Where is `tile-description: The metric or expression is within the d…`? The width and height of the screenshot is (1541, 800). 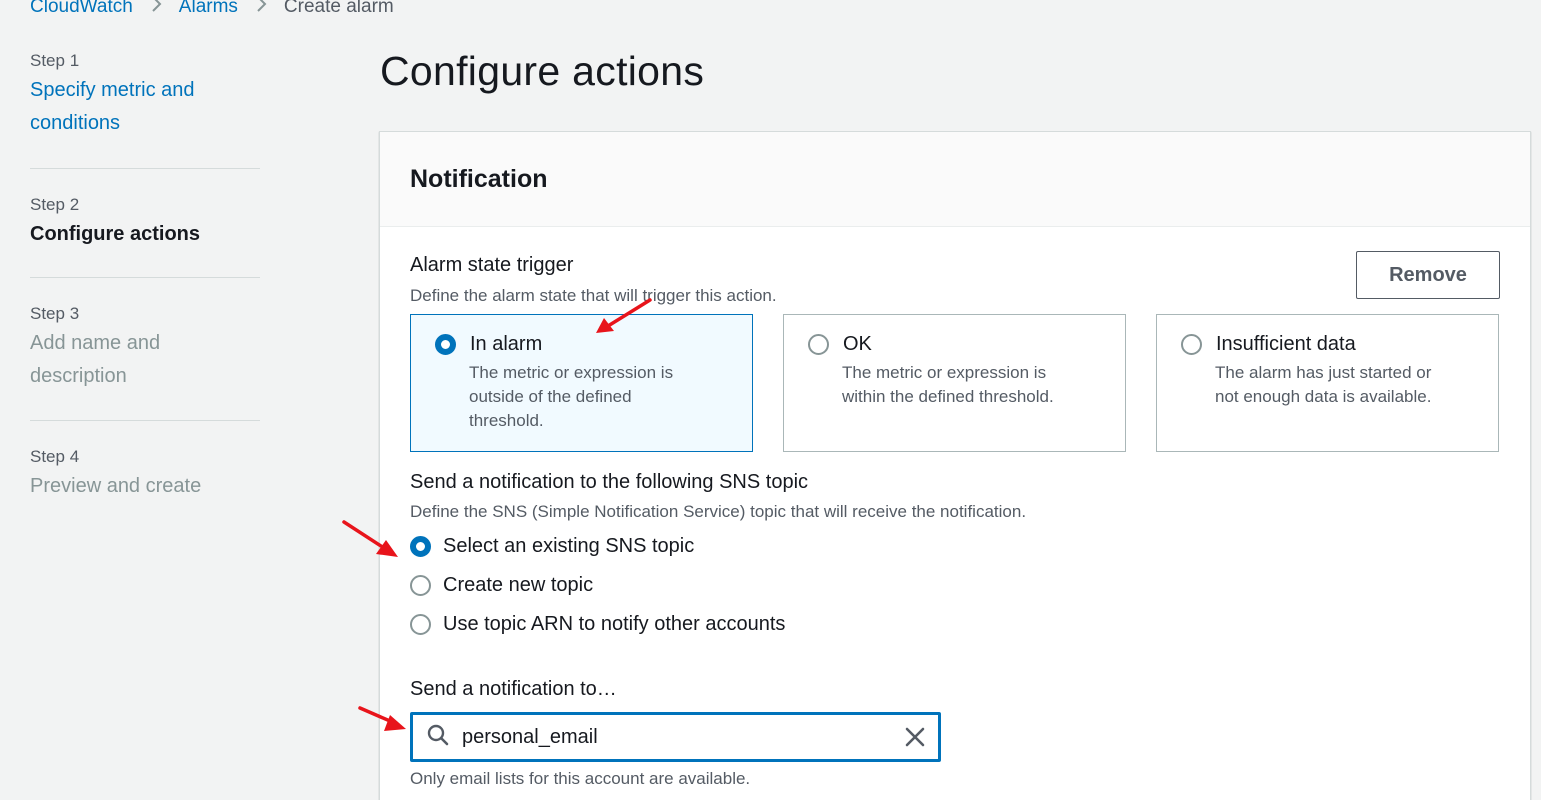 tile-description: The metric or expression is within the d… is located at coordinates (973, 385).